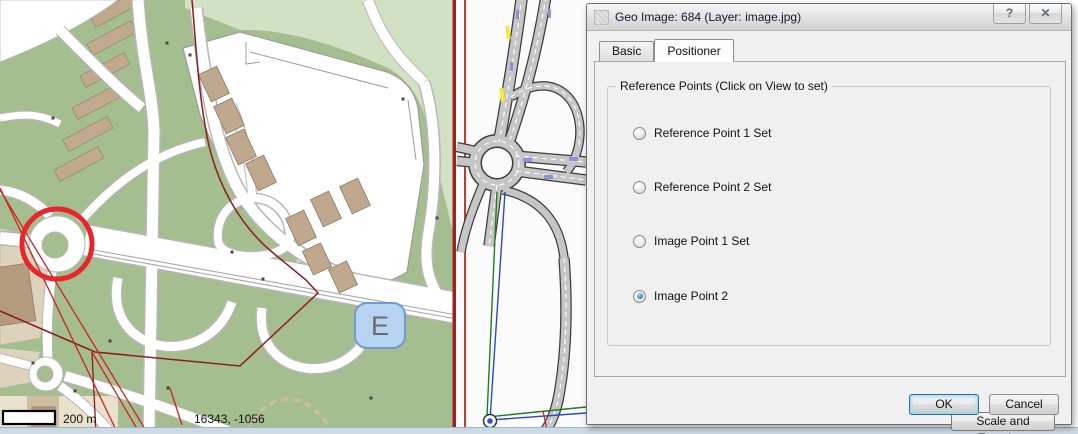  What do you see at coordinates (539, 430) in the screenshot?
I see `window-bottom-strip` at bounding box center [539, 430].